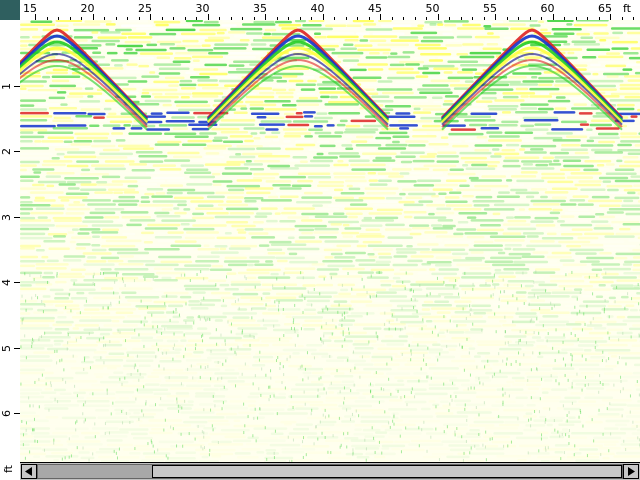 This screenshot has height=480, width=640. I want to click on scroll-right-button, so click(631, 471).